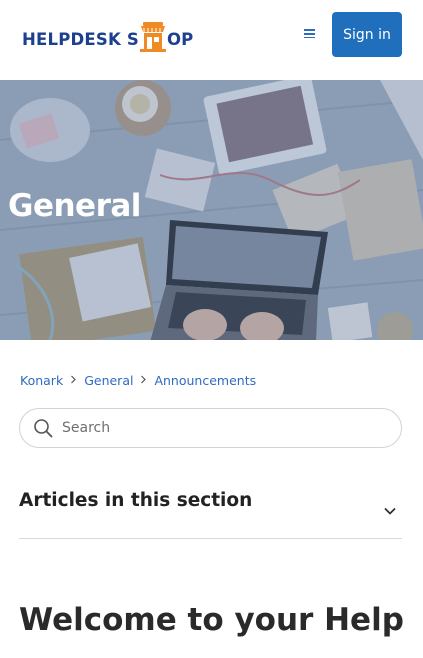 This screenshot has height=658, width=423. I want to click on breadcrumb: Konark General Announcements, so click(138, 380).